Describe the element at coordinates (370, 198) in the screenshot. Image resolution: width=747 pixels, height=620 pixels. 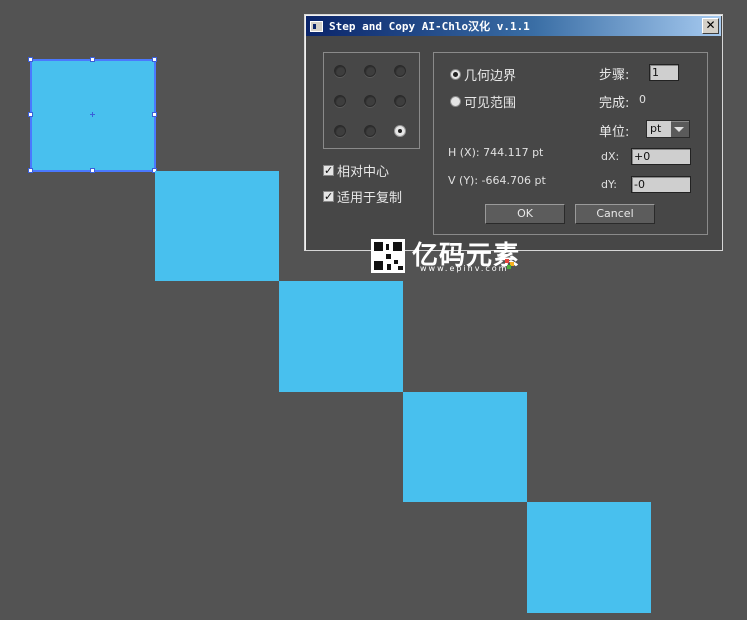
I see `apply-to-copy-label: 适用于复制` at that location.